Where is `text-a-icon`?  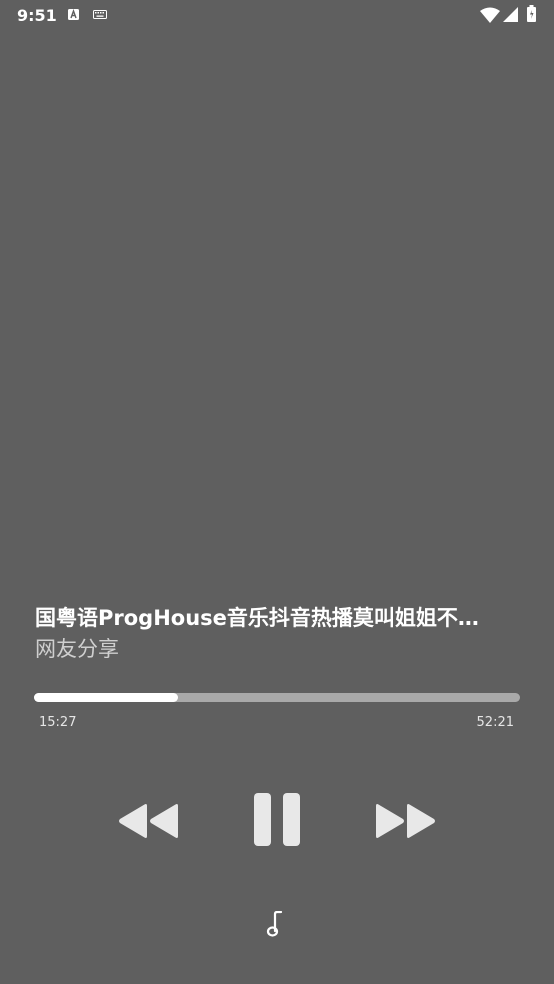 text-a-icon is located at coordinates (73, 14).